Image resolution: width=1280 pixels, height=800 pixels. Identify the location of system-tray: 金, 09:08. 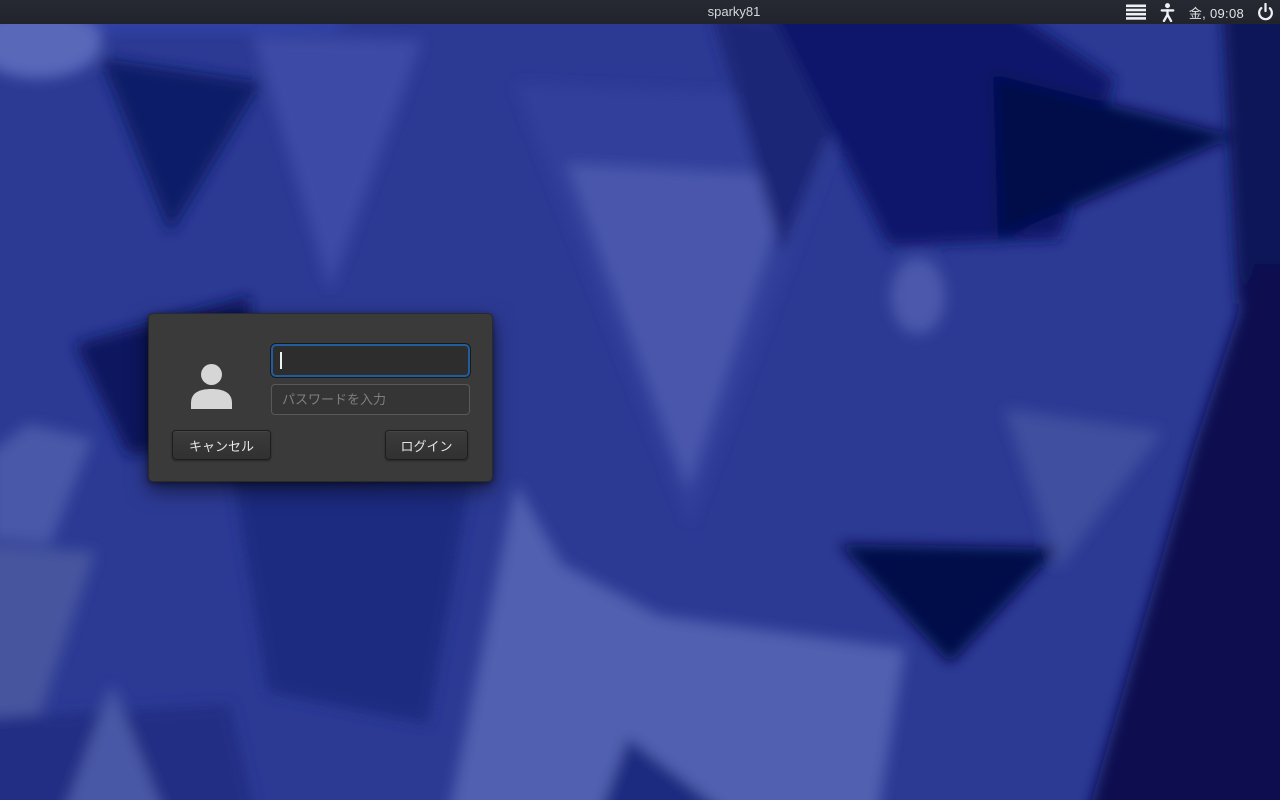
(1199, 12).